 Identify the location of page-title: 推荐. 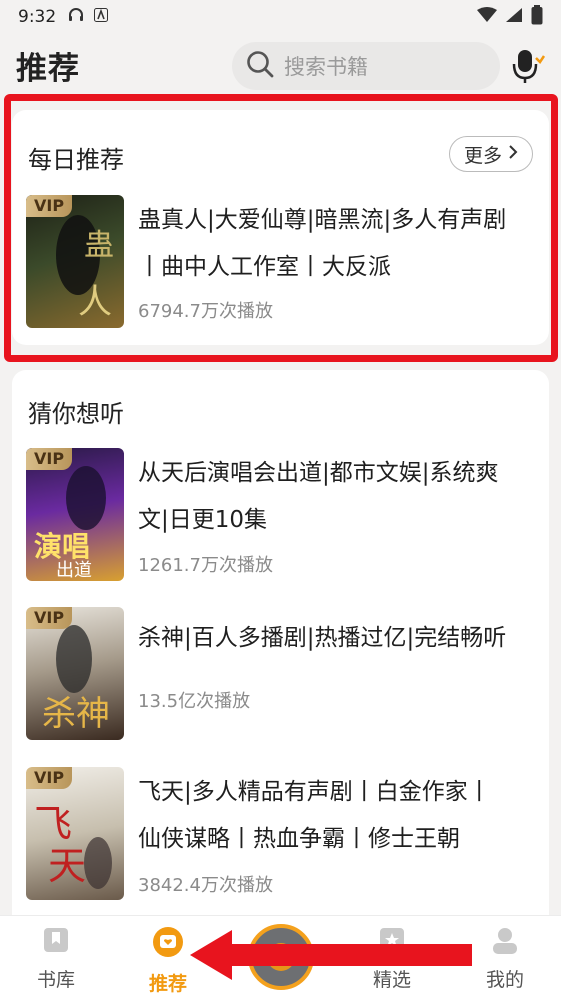
(48, 68).